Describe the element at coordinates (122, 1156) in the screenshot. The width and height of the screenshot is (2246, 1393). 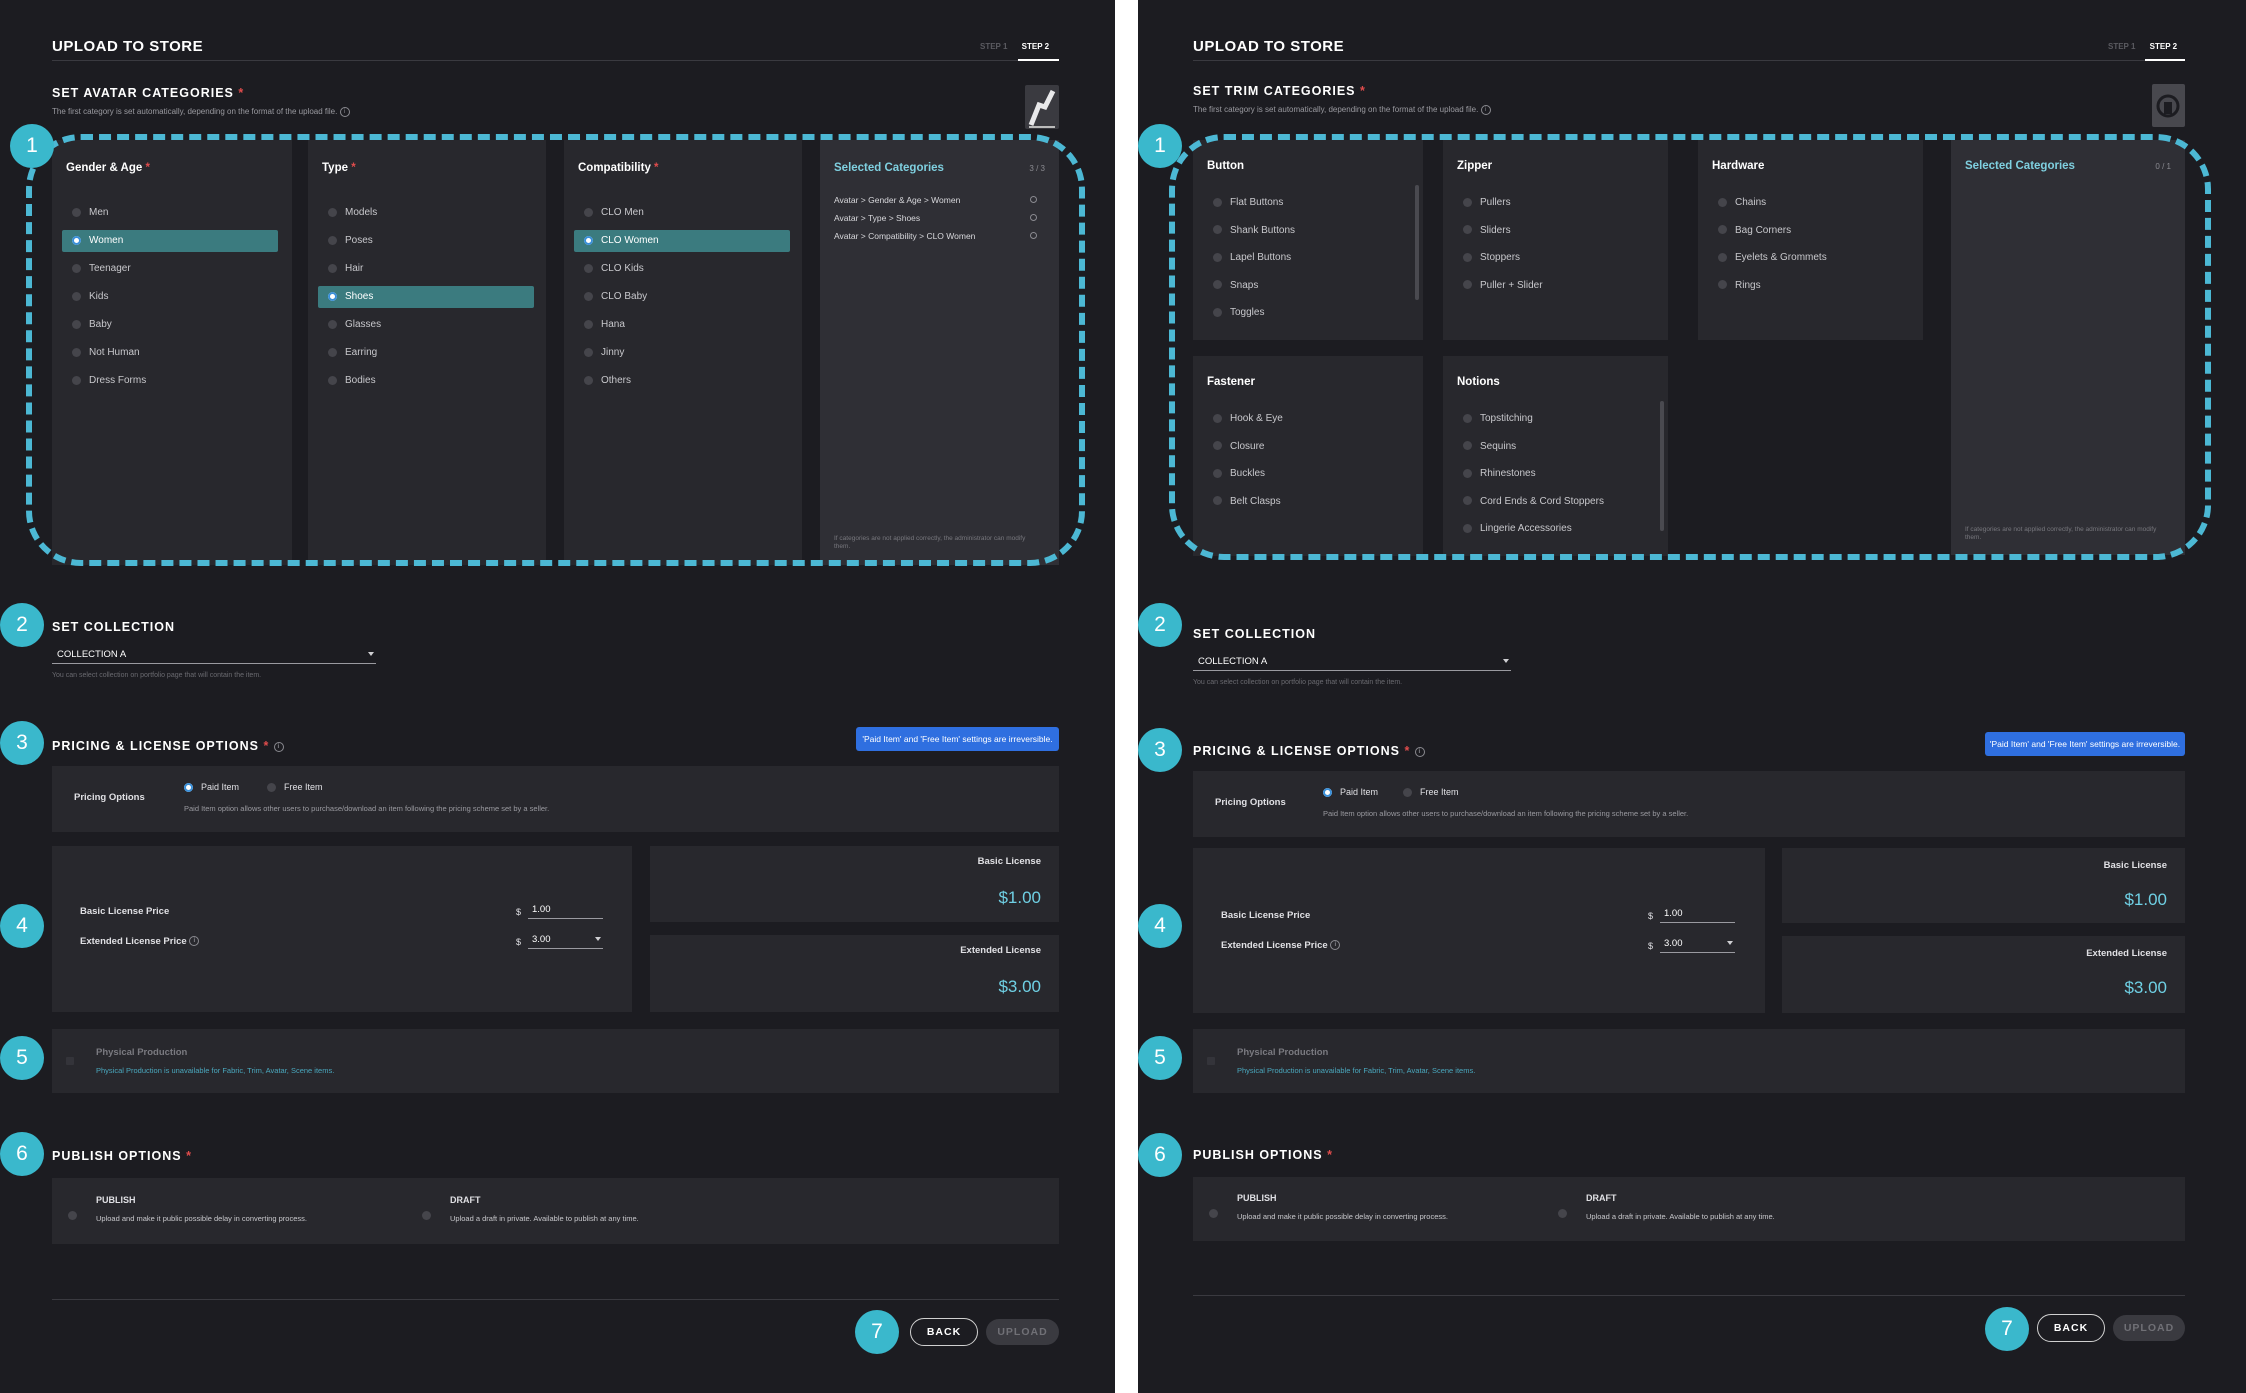
I see `publish-title: PUBLISH OPTIONS *` at that location.